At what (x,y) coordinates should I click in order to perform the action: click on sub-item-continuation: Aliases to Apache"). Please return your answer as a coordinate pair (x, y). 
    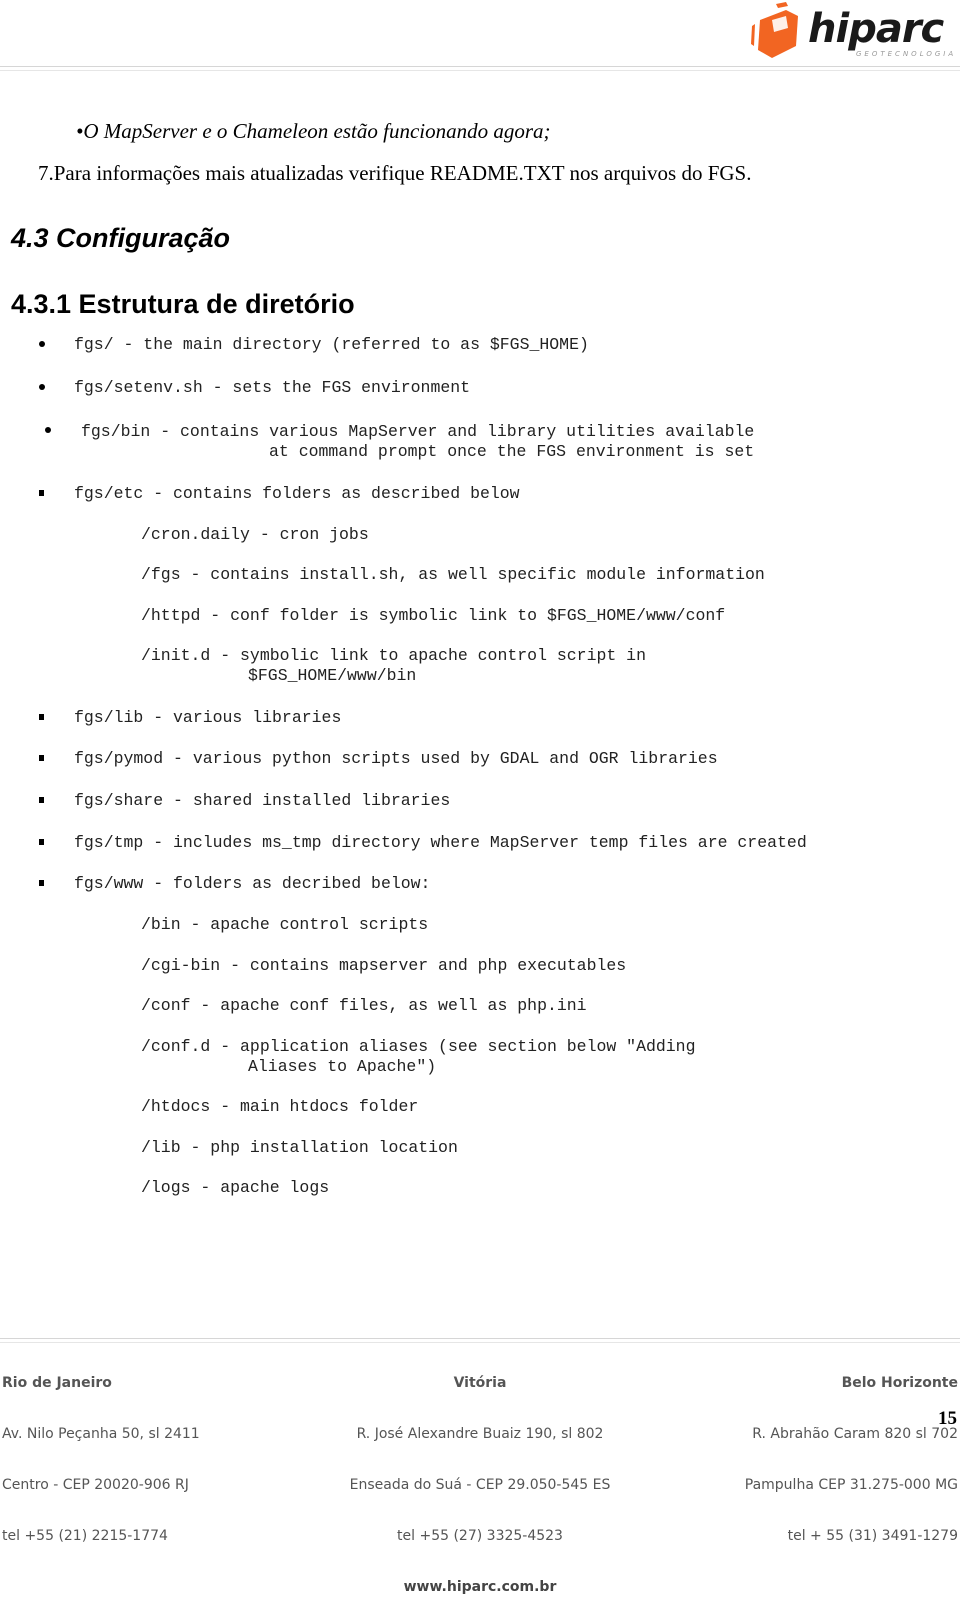
    Looking at the image, I should click on (342, 1066).